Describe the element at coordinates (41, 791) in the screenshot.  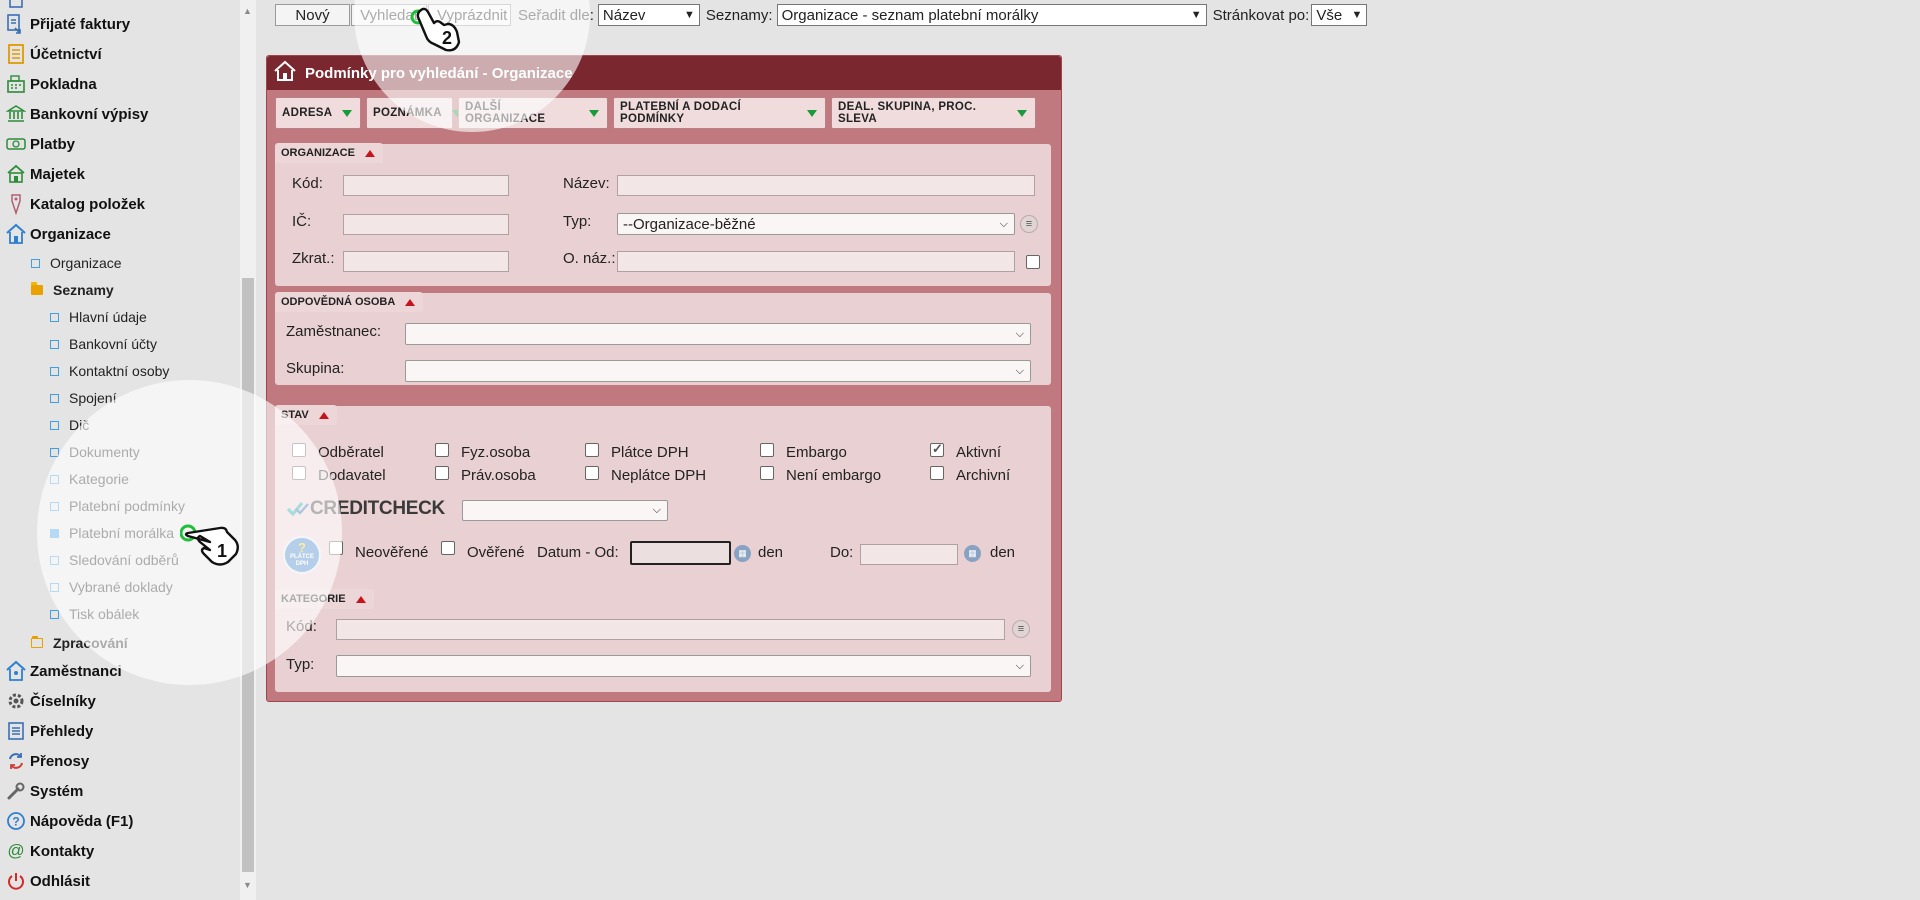
I see `sidebar-item-system: Systém` at that location.